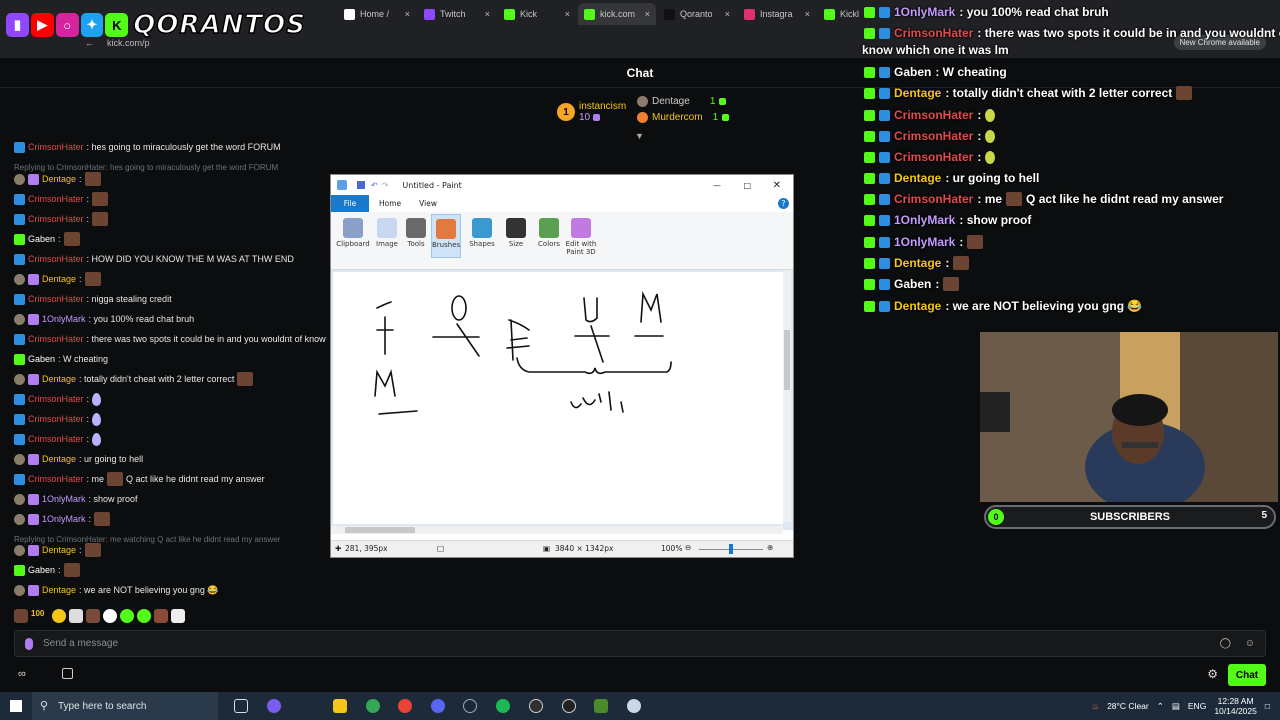 The image size is (1280, 720). What do you see at coordinates (1197, 706) in the screenshot?
I see `language: ENG` at bounding box center [1197, 706].